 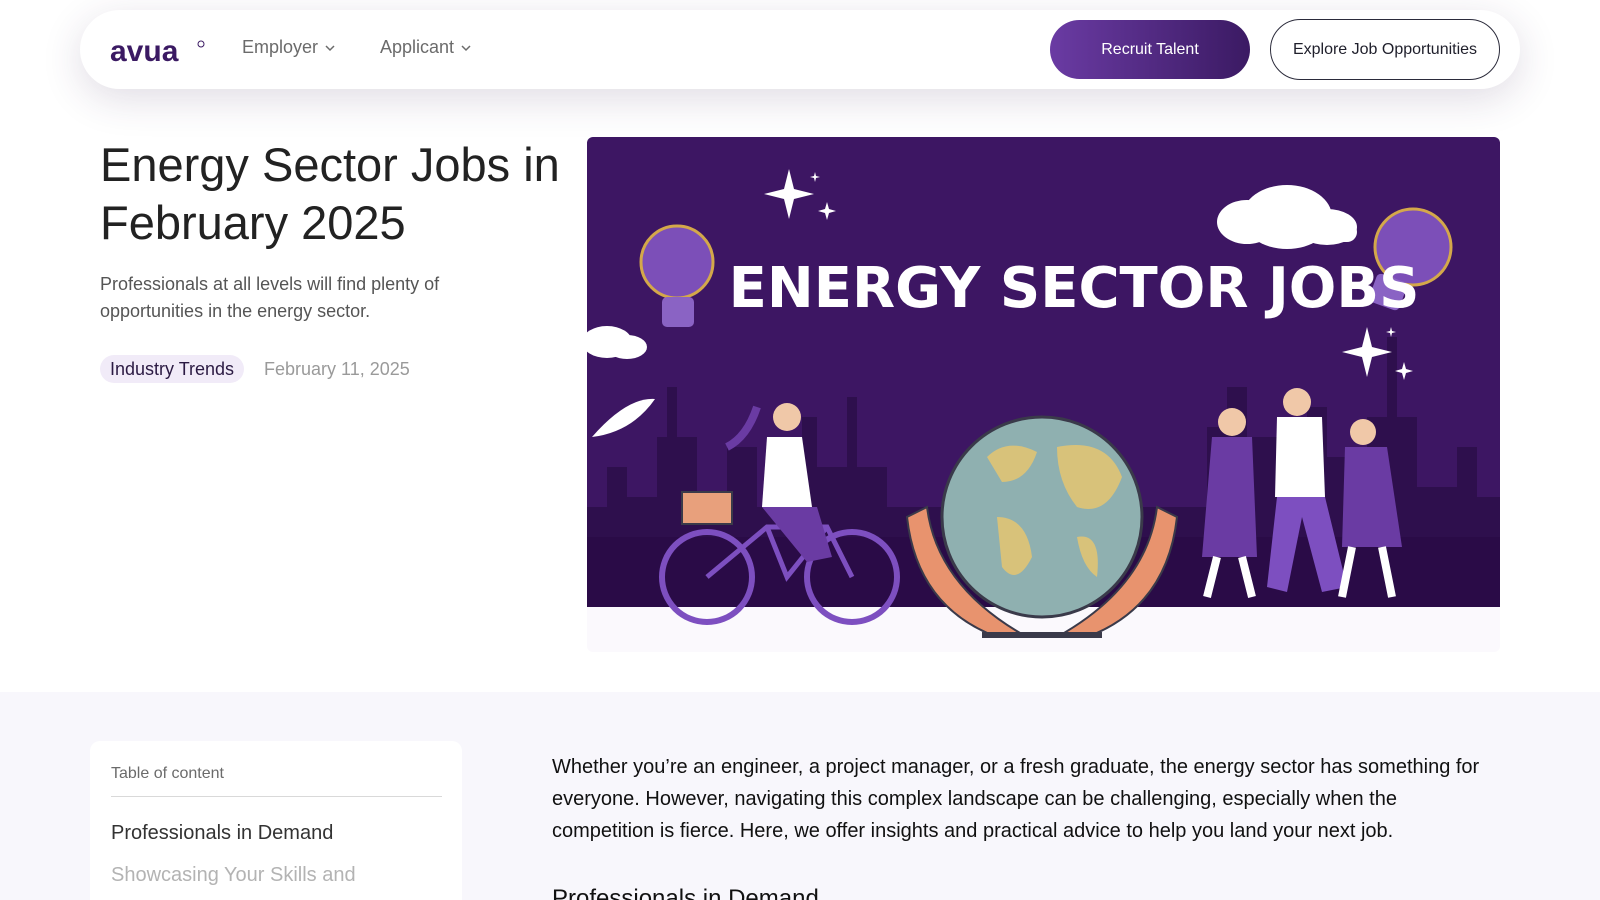 I want to click on applicant-menu: Applicant, so click(x=426, y=47).